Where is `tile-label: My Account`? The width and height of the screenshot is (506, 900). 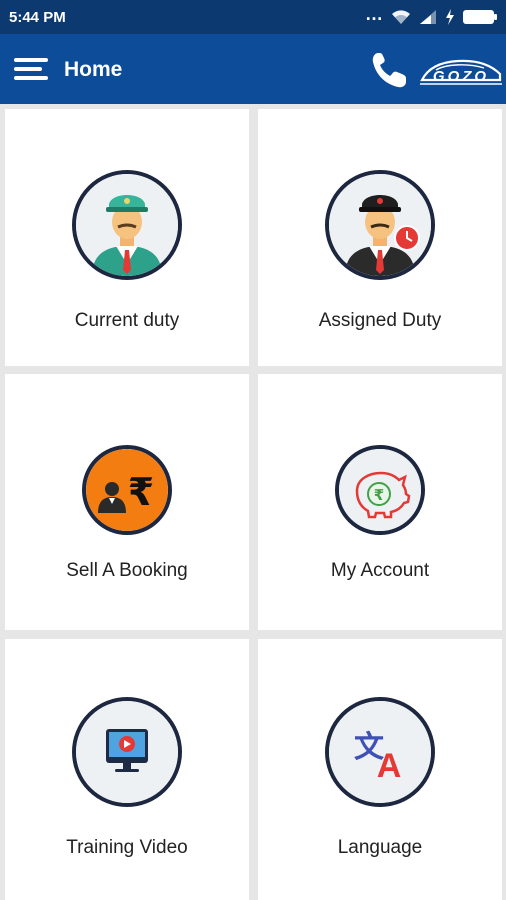 tile-label: My Account is located at coordinates (380, 570).